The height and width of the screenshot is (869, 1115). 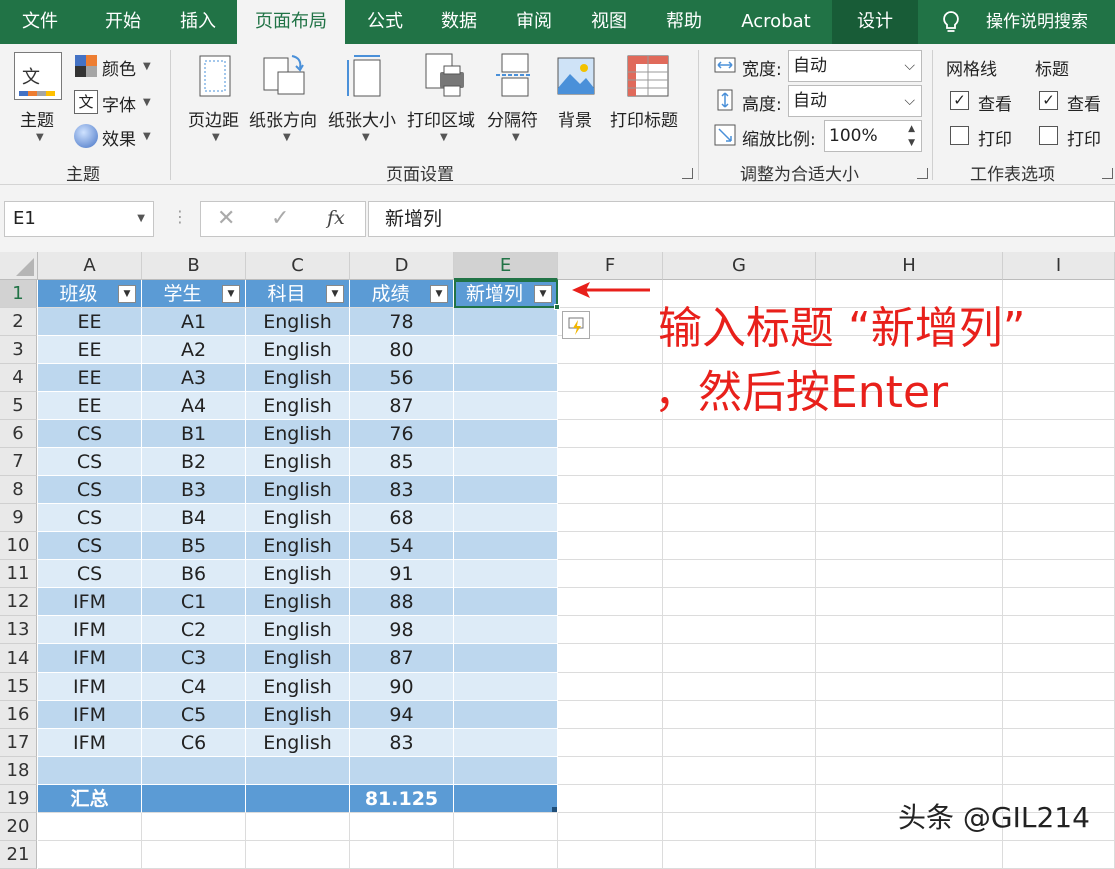 I want to click on table-cell: B1, so click(x=194, y=434).